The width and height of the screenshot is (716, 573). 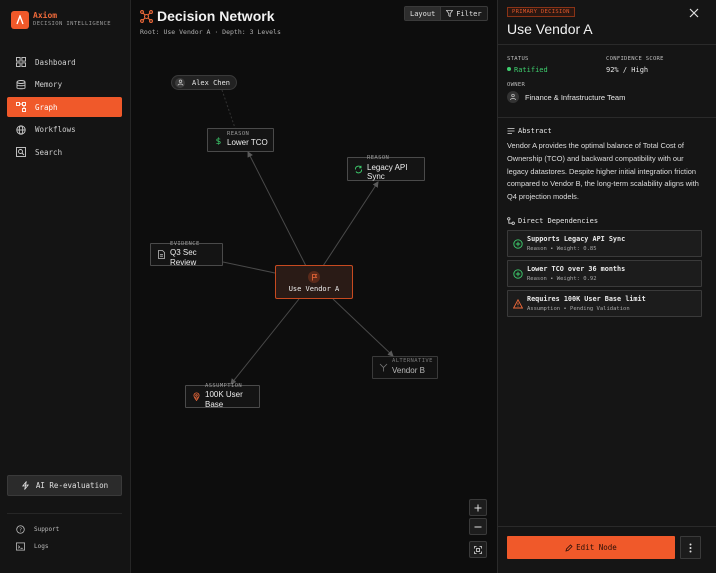 What do you see at coordinates (469, 13) in the screenshot?
I see `filter-label: Filter` at bounding box center [469, 13].